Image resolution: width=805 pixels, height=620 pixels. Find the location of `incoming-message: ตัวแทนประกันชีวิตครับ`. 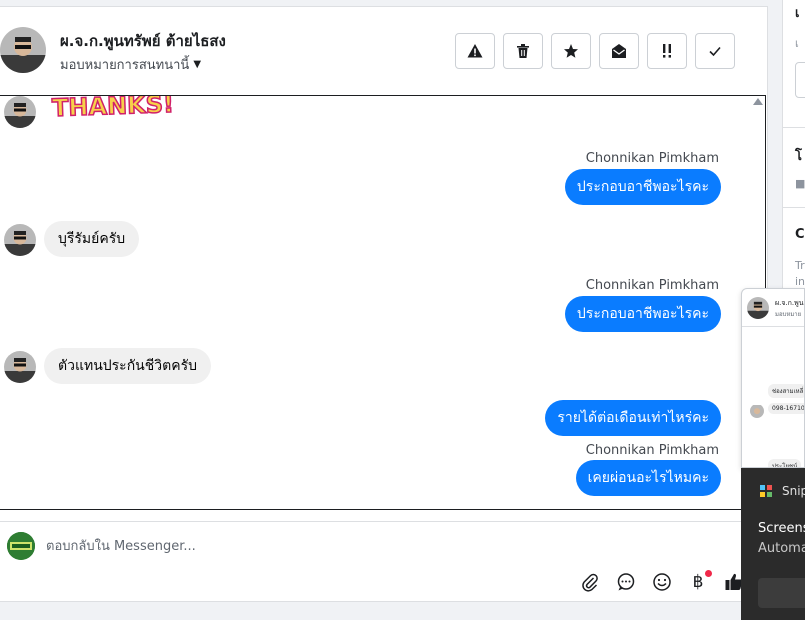

incoming-message: ตัวแทนประกันชีวิตครับ is located at coordinates (127, 366).